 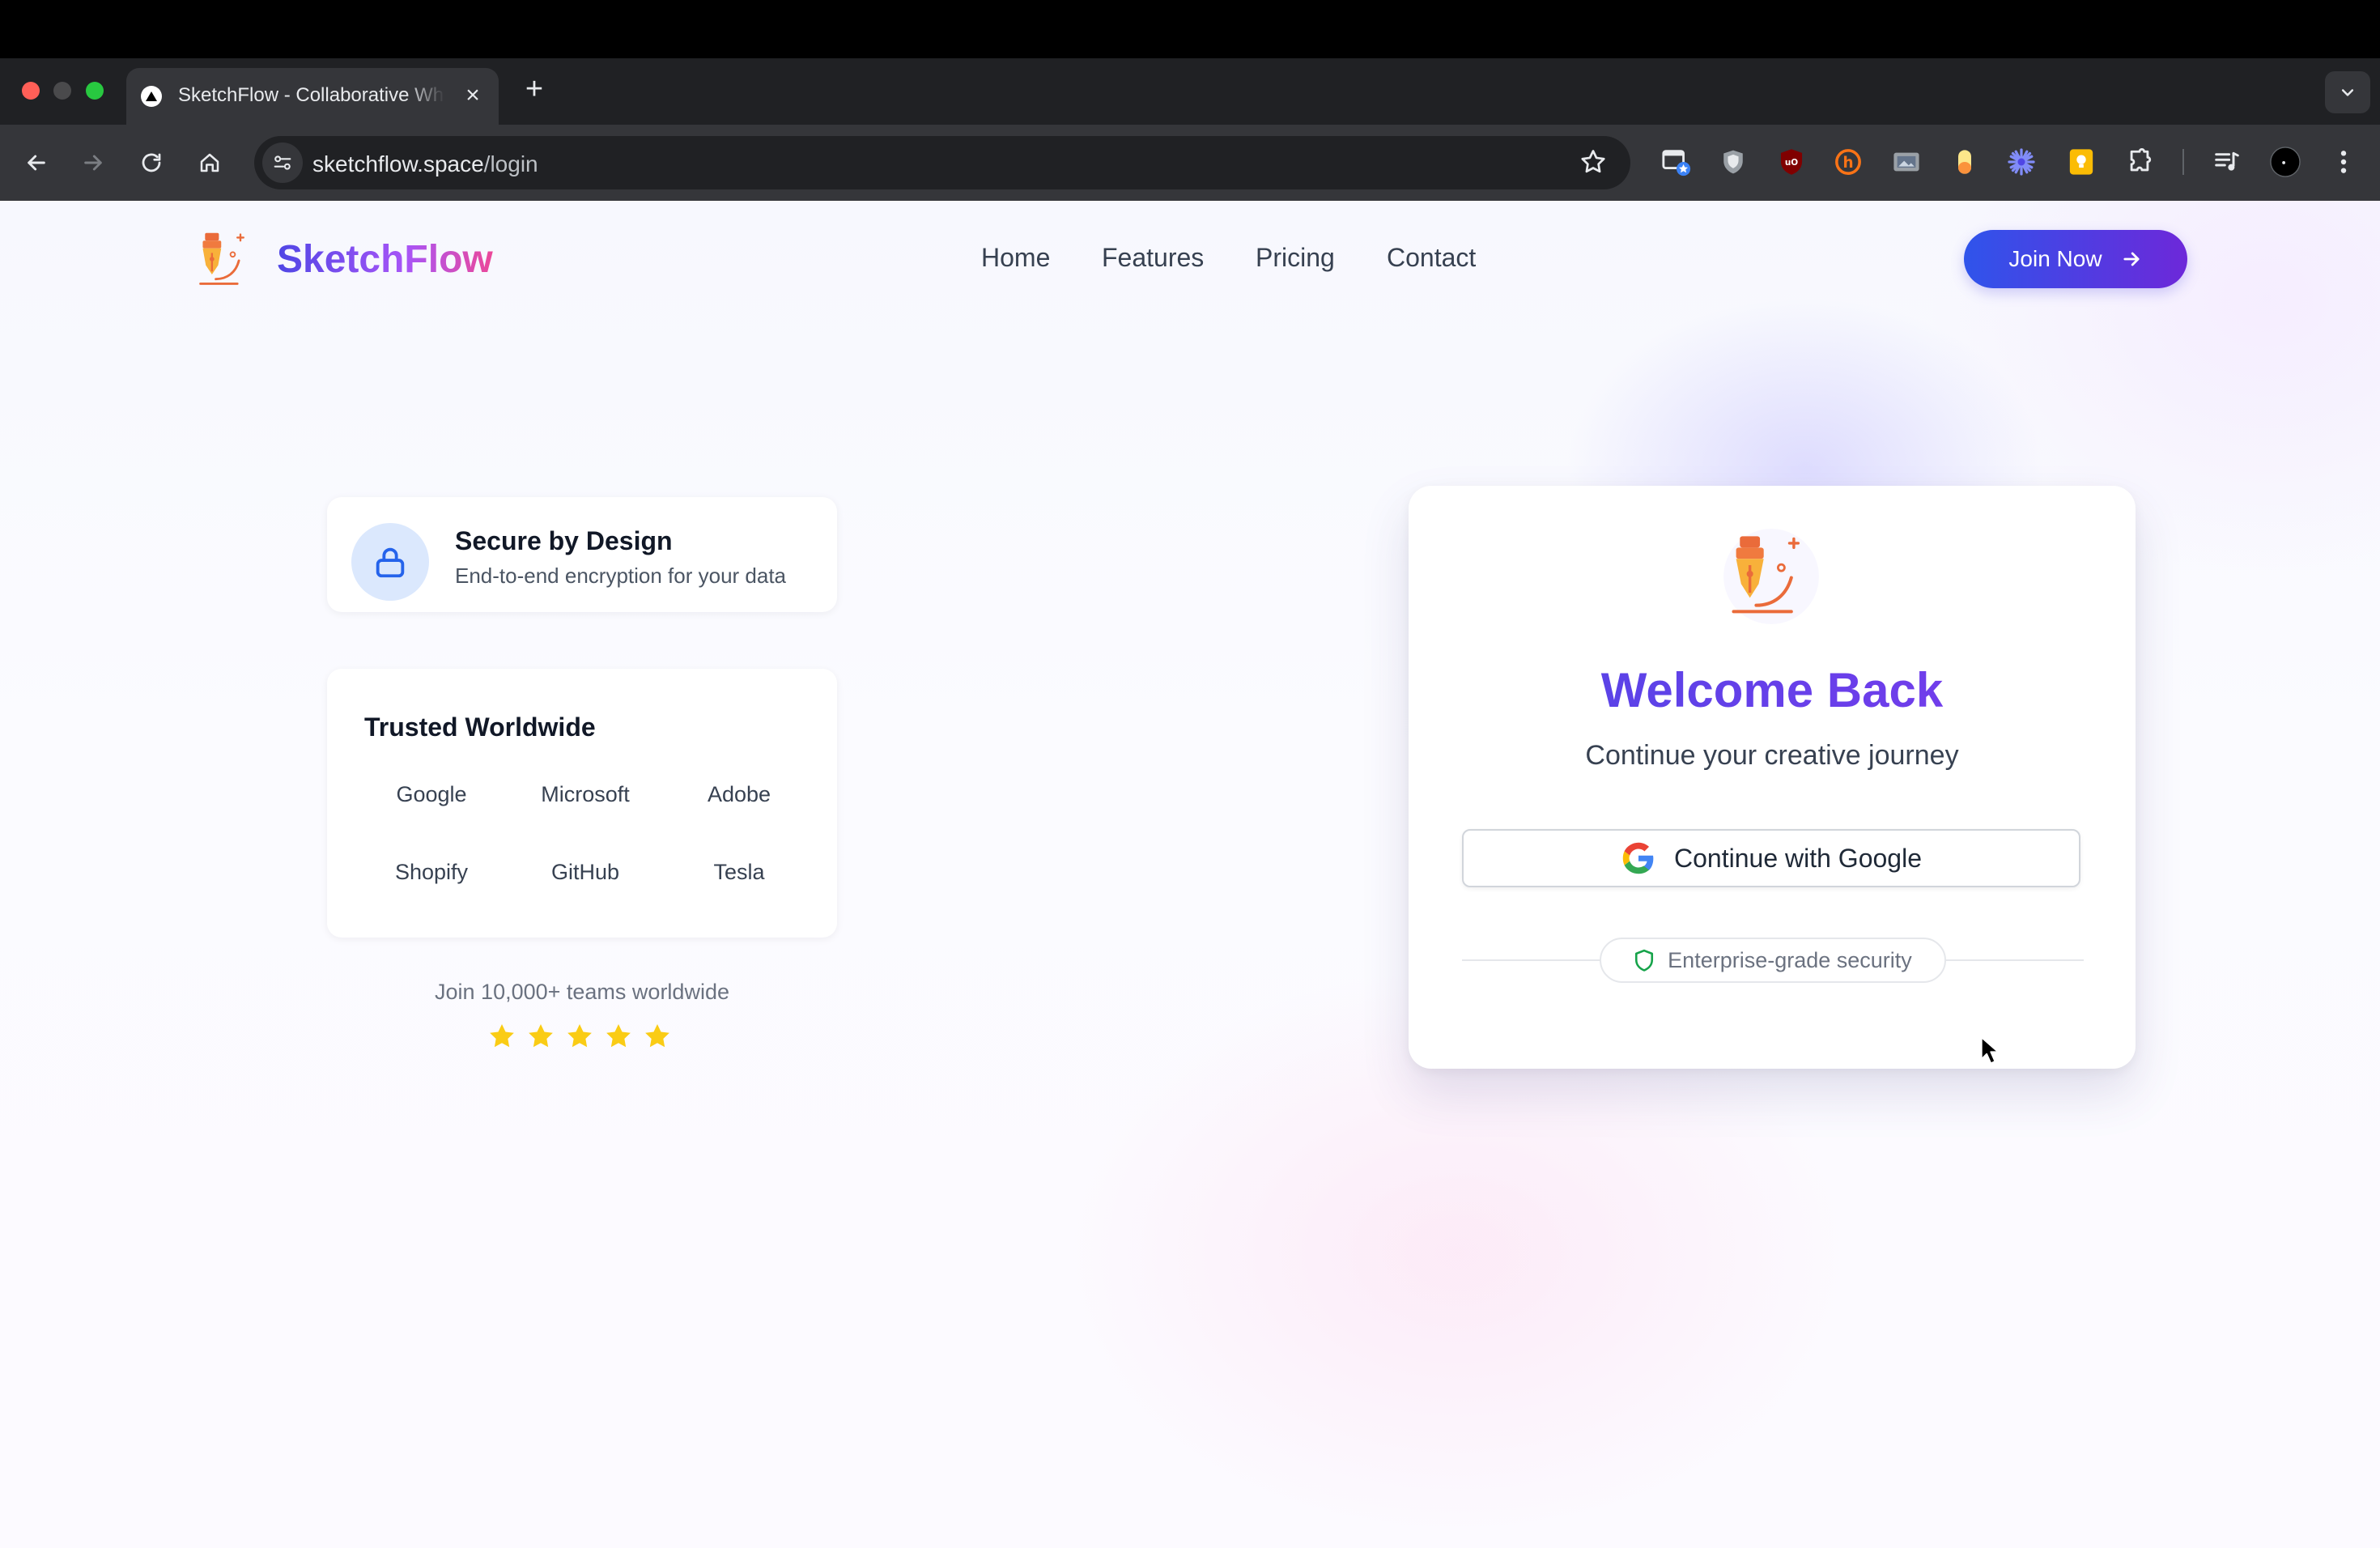 What do you see at coordinates (1676, 162) in the screenshot?
I see `extension-tab-manager-icon` at bounding box center [1676, 162].